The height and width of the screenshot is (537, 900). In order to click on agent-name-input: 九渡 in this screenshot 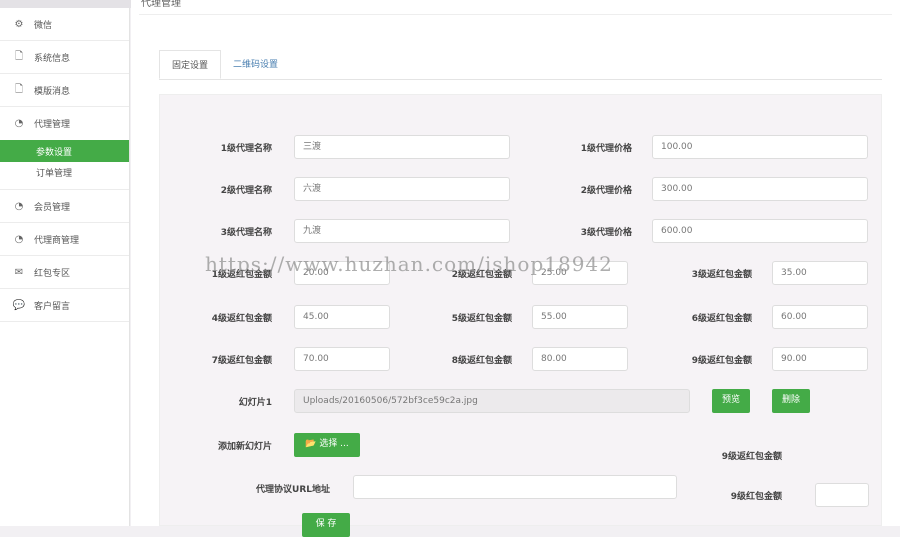, I will do `click(402, 231)`.